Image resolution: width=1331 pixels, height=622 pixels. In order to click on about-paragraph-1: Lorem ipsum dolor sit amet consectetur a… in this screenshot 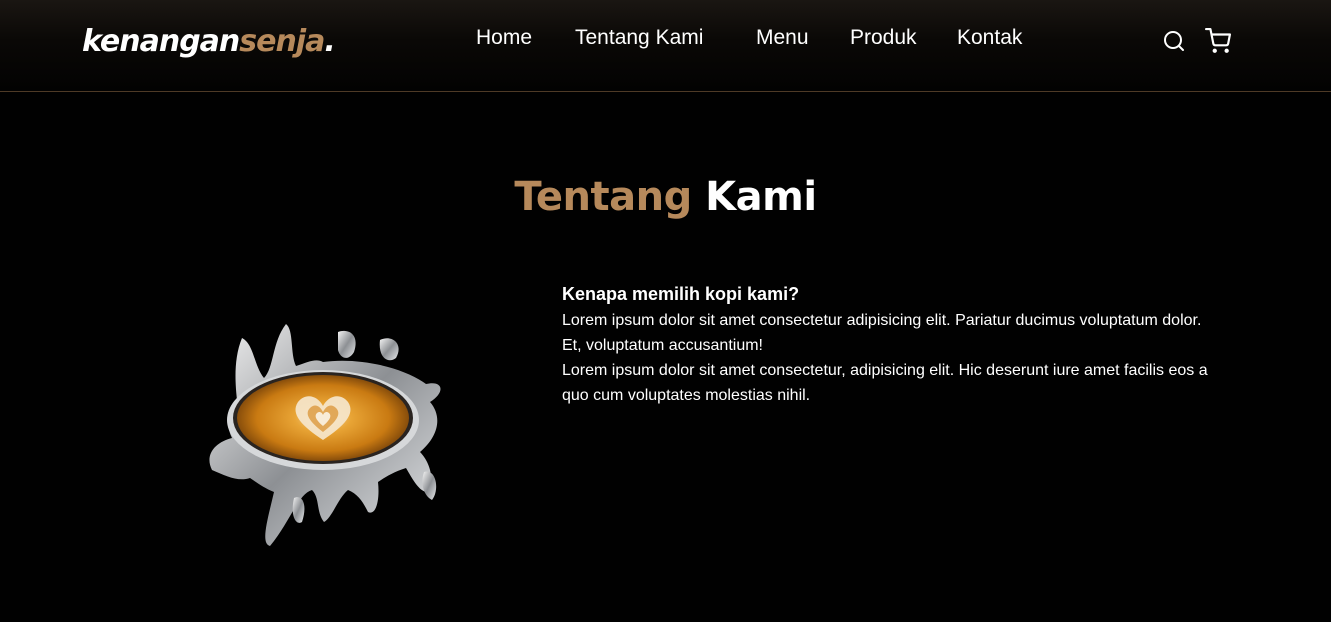, I will do `click(882, 333)`.